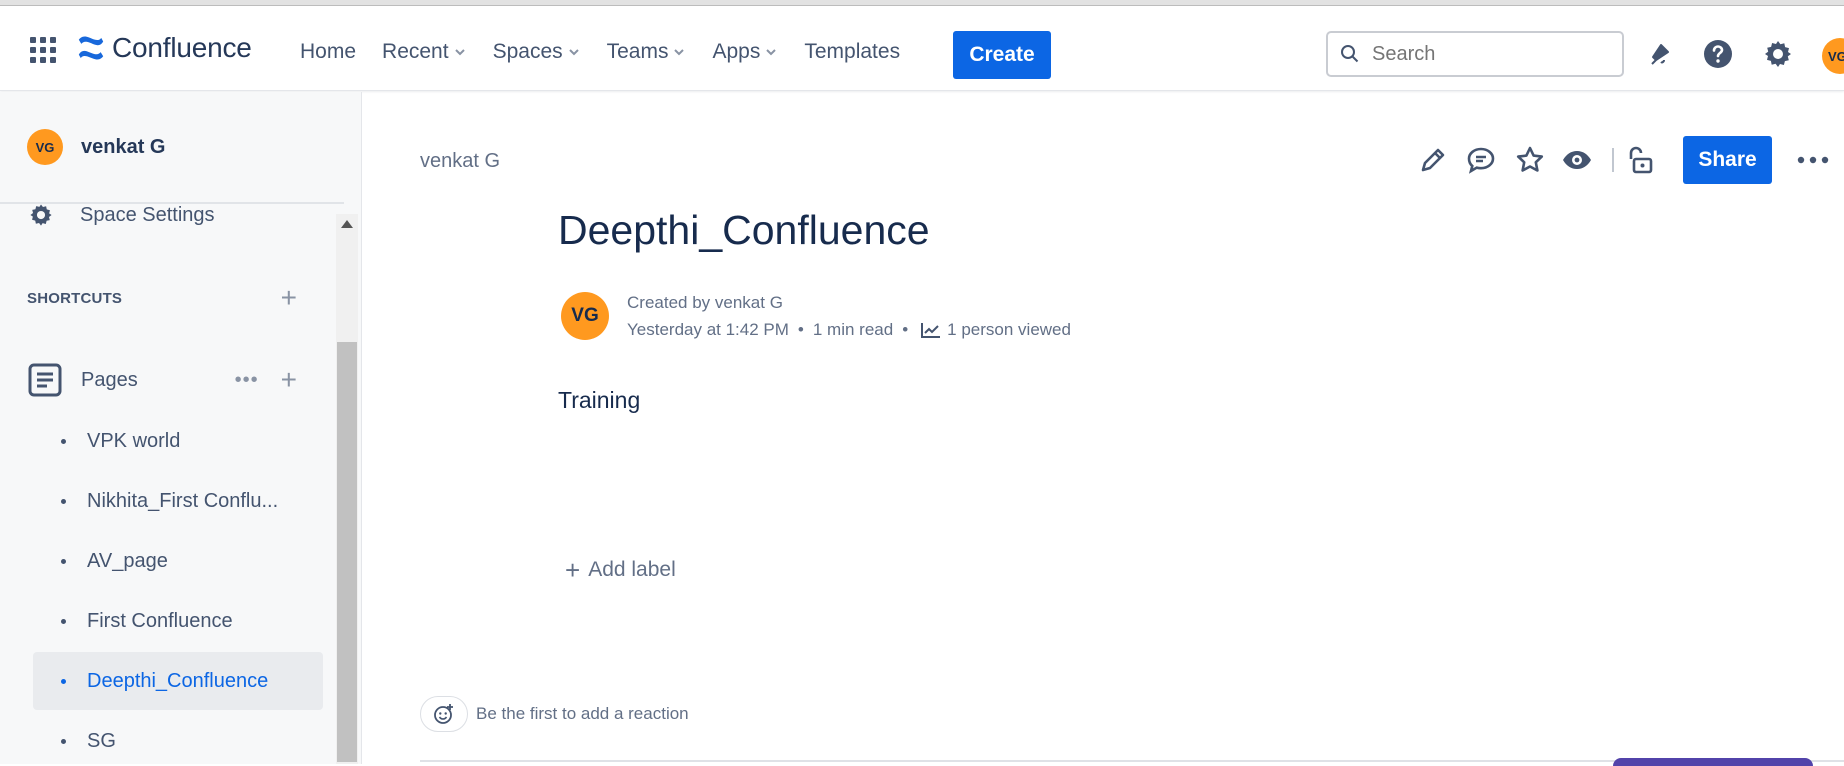  I want to click on pages-more-icon: •••, so click(247, 380).